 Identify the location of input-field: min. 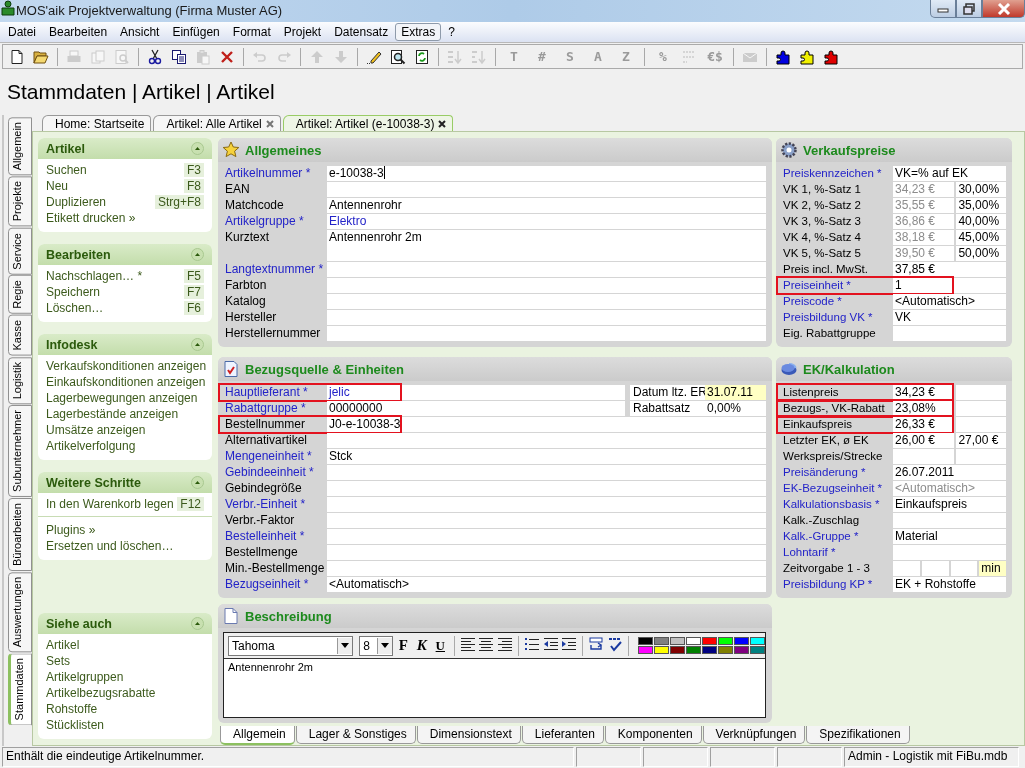
(992, 568).